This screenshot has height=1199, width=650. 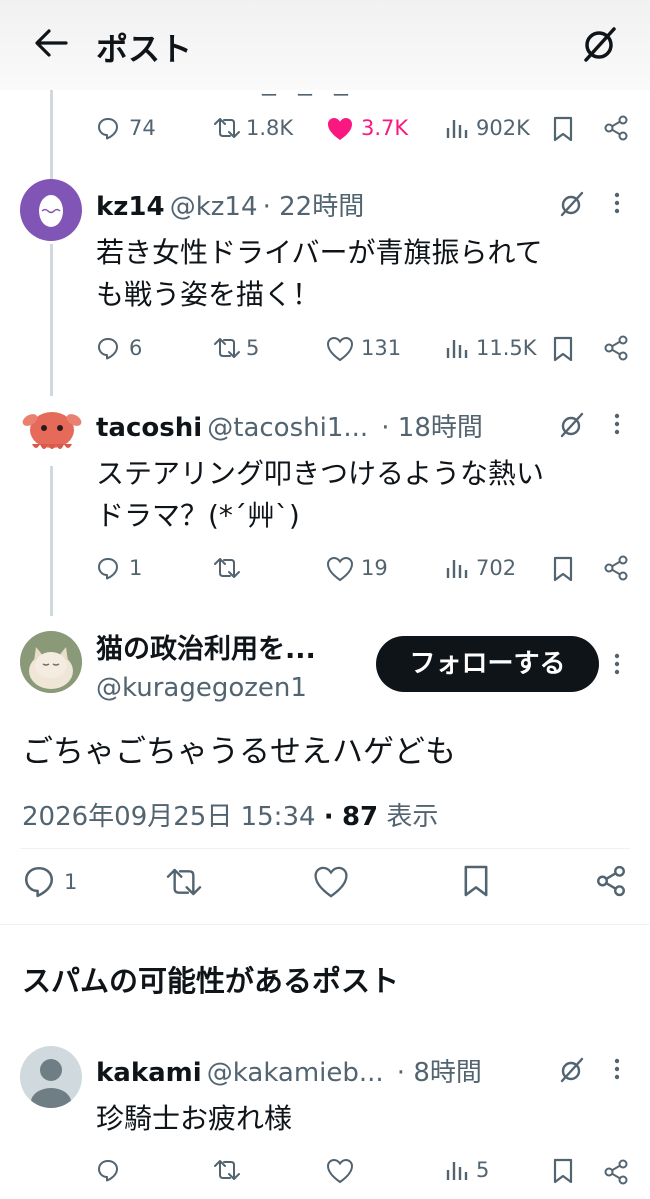 I want to click on post-time: · 18時間, so click(x=432, y=428).